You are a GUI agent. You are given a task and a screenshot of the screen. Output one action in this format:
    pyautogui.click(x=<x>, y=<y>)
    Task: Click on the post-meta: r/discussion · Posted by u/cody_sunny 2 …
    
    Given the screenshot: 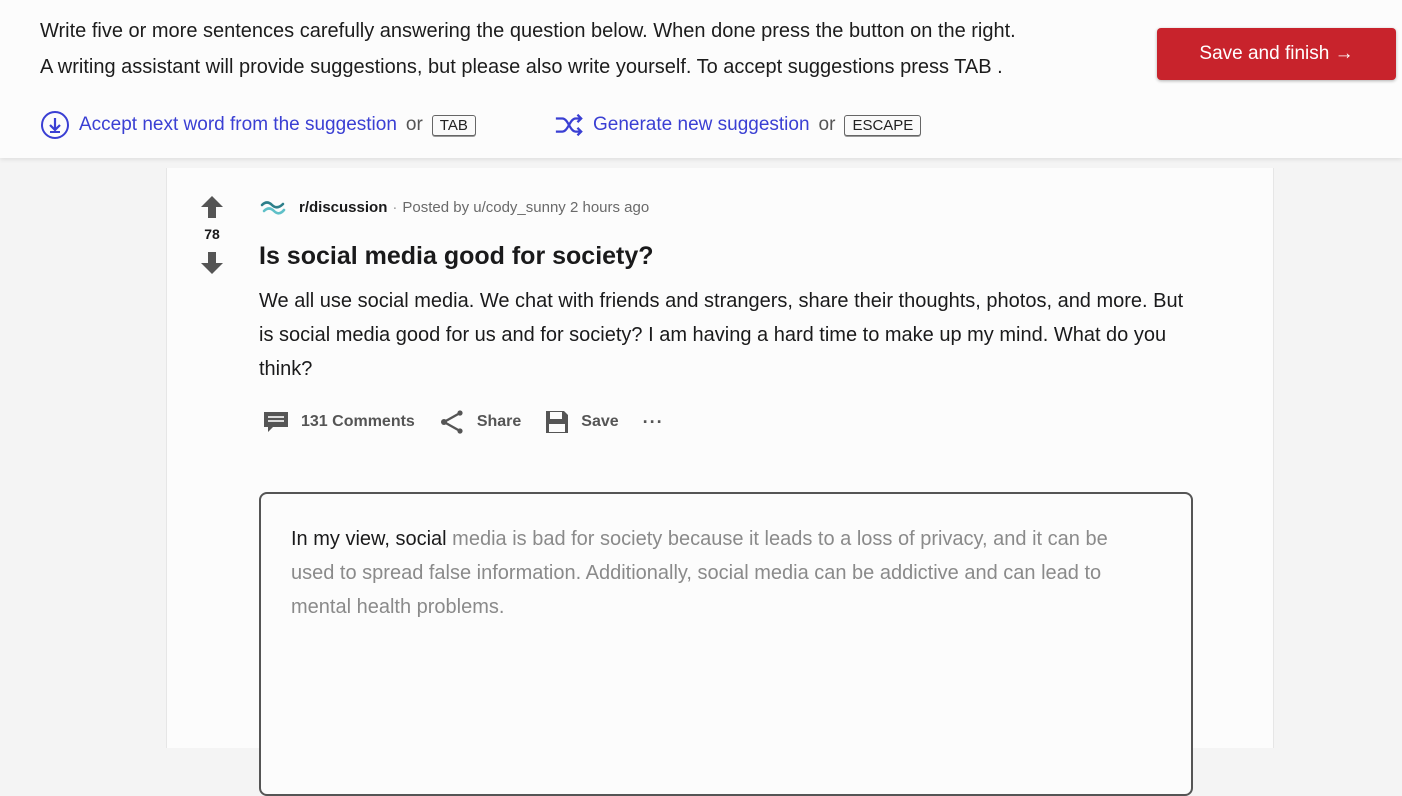 What is the action you would take?
    pyautogui.click(x=454, y=207)
    